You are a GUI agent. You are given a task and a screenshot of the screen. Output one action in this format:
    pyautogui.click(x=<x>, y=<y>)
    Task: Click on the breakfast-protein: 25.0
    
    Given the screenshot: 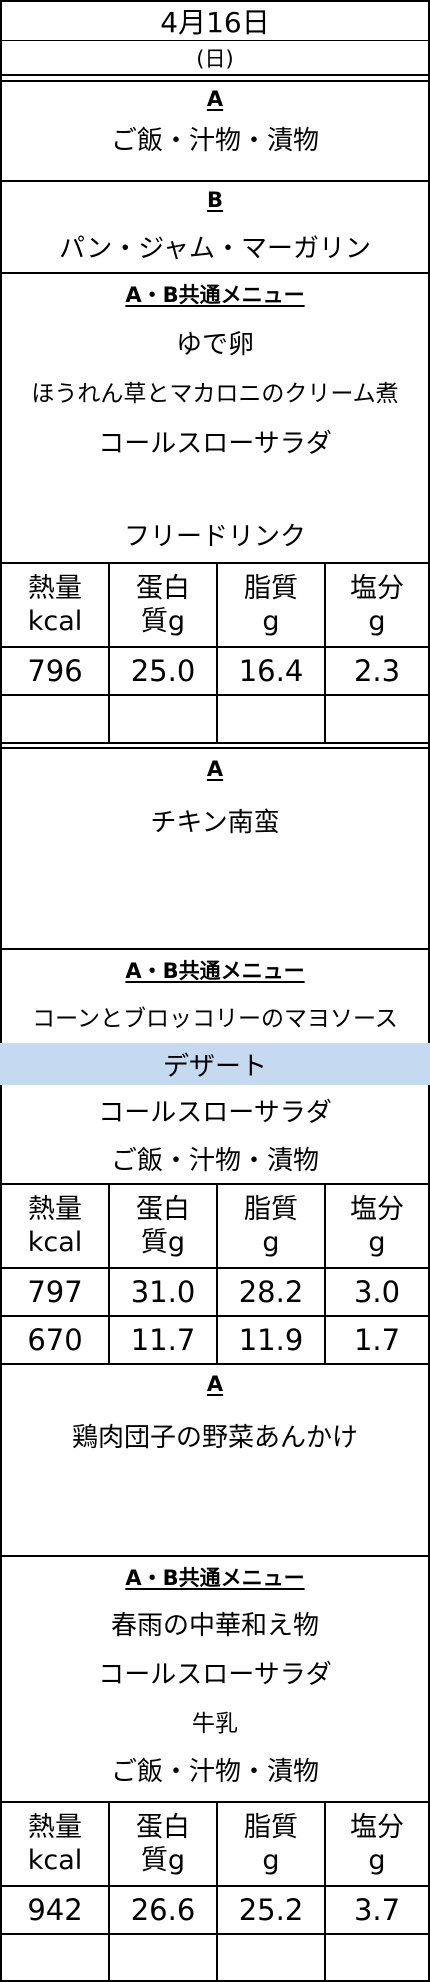 What is the action you would take?
    pyautogui.click(x=163, y=671)
    